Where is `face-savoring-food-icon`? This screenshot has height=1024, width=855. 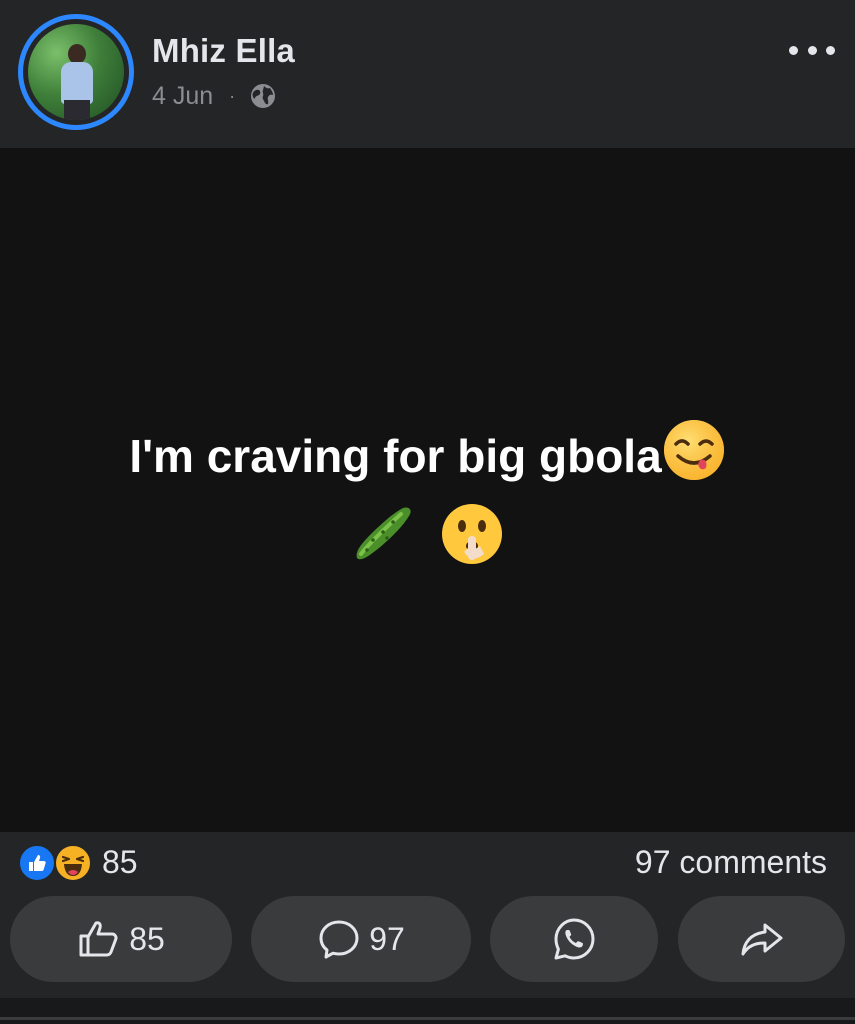
face-savoring-food-icon is located at coordinates (694, 460).